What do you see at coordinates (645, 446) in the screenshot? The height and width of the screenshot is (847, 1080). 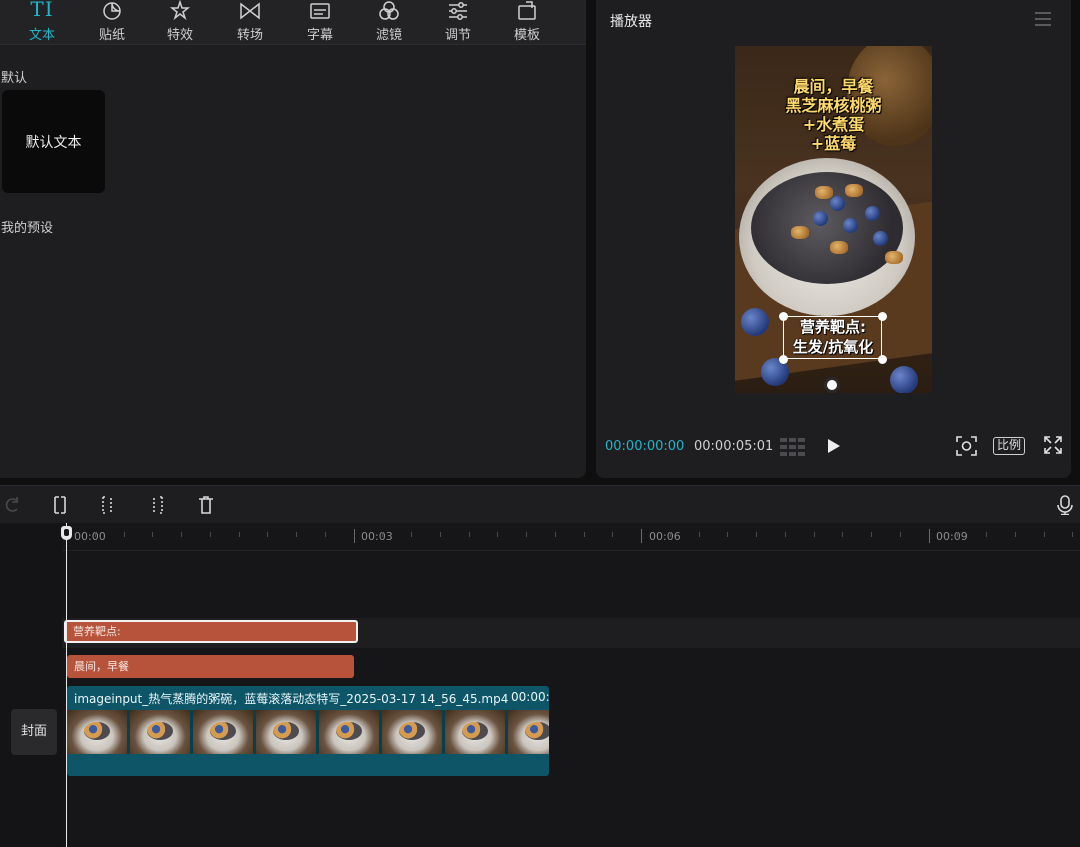 I see `current-timecode: 00:00:00:00` at bounding box center [645, 446].